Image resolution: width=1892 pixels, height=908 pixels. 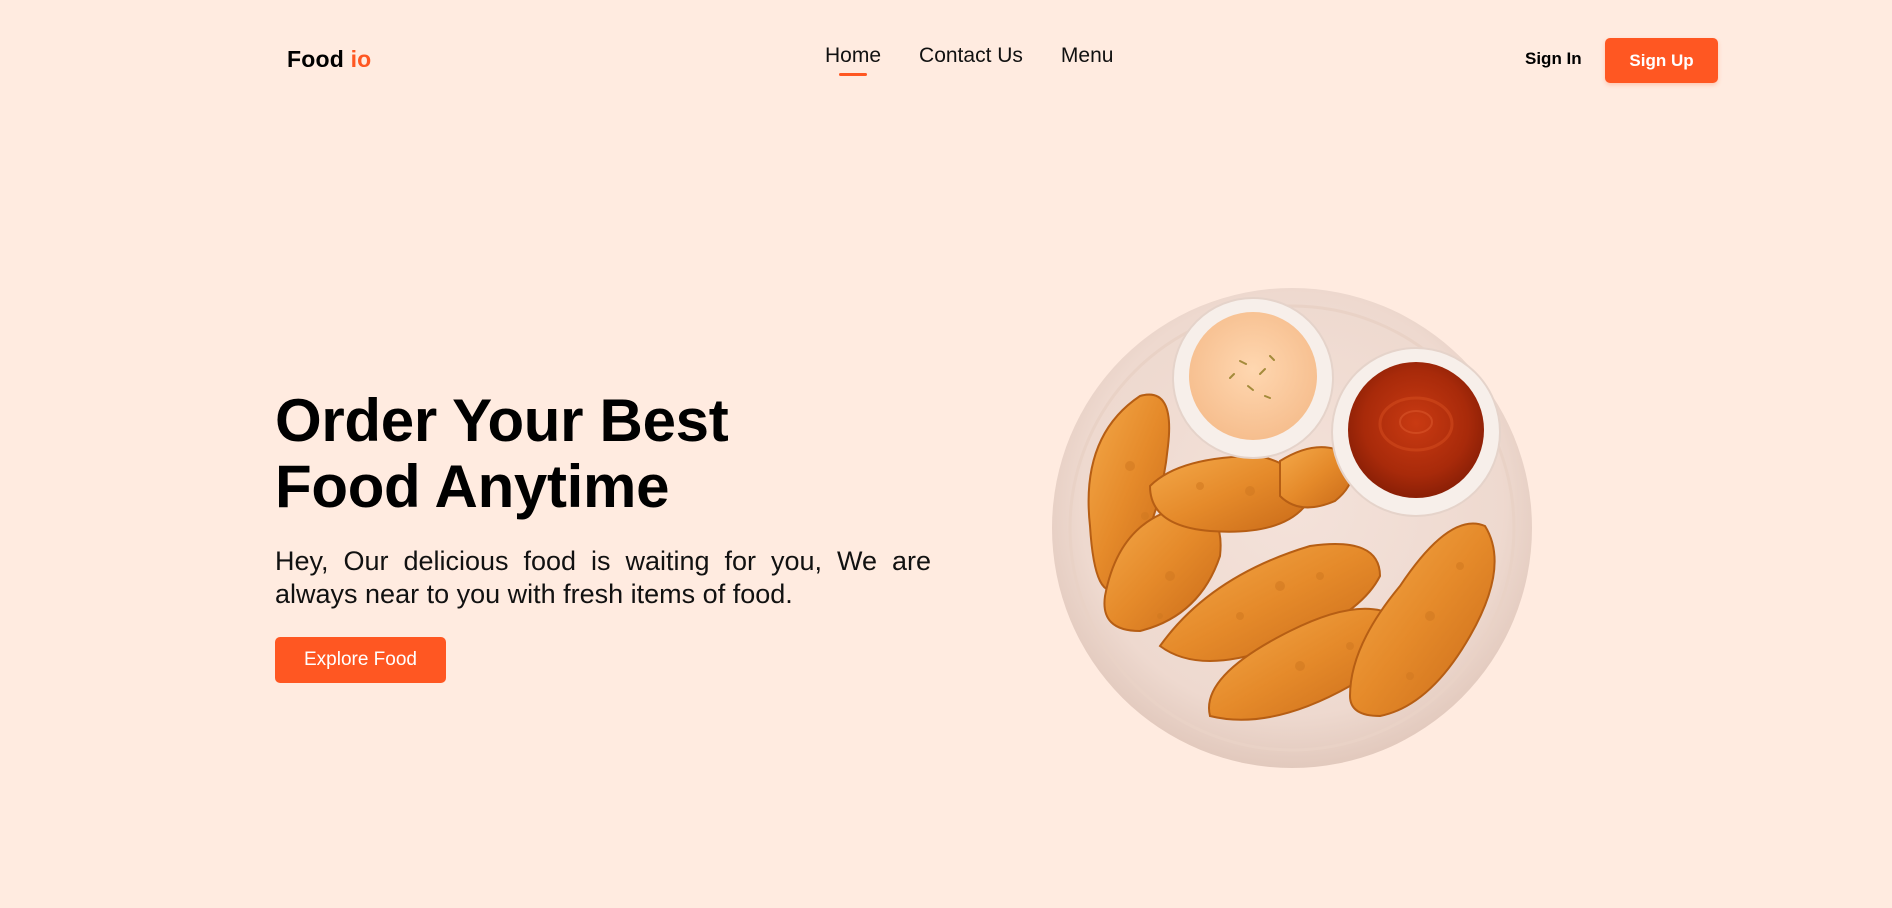 I want to click on sign-in-link: Sign In, so click(x=1553, y=59).